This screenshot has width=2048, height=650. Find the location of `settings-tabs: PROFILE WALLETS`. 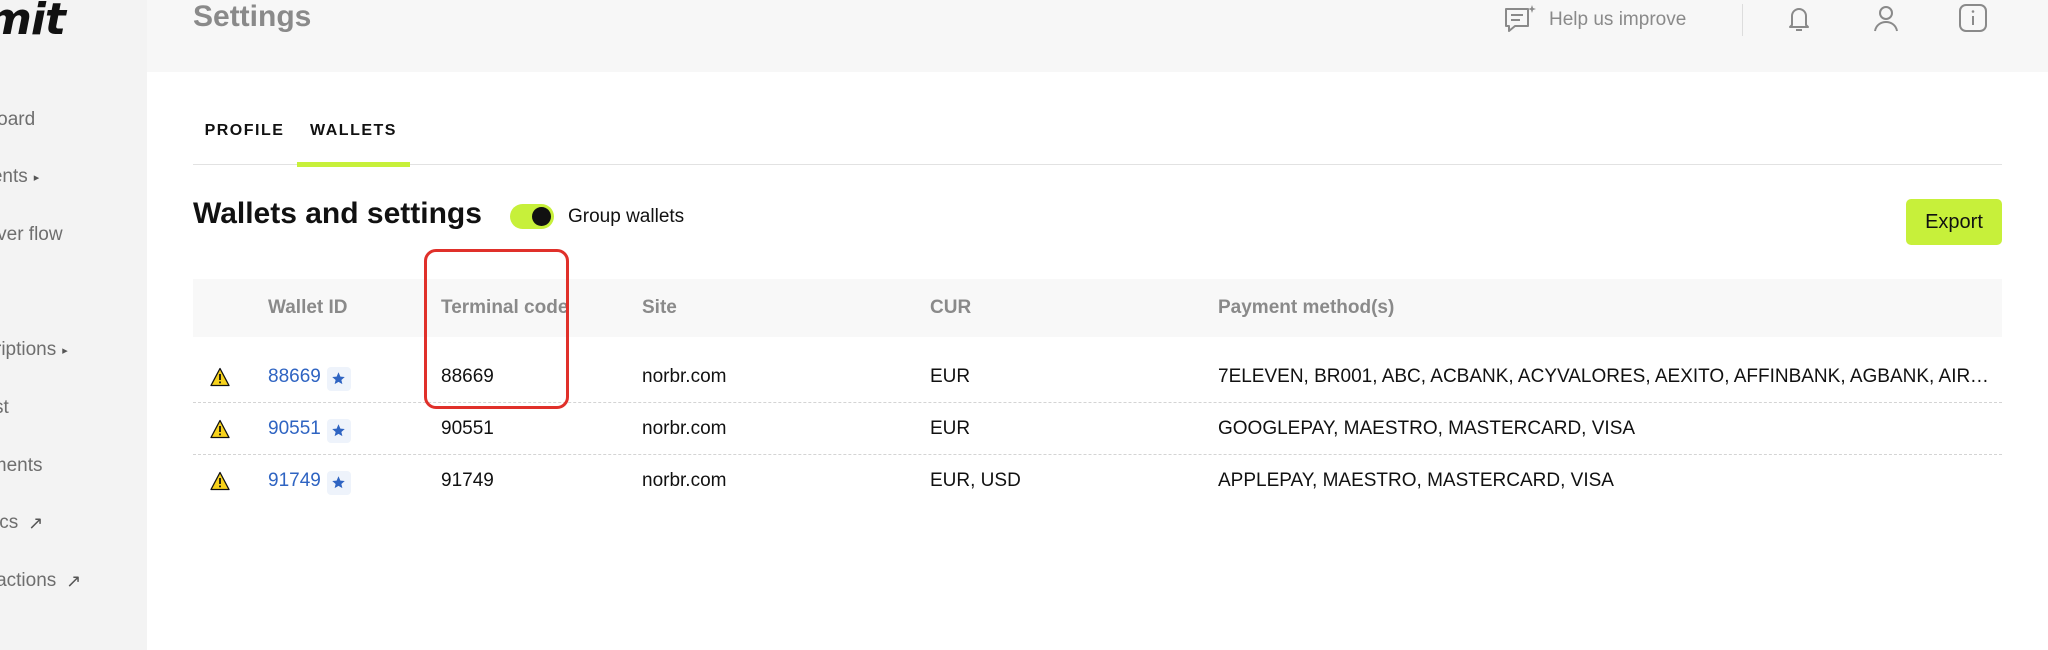

settings-tabs: PROFILE WALLETS is located at coordinates (1097, 131).